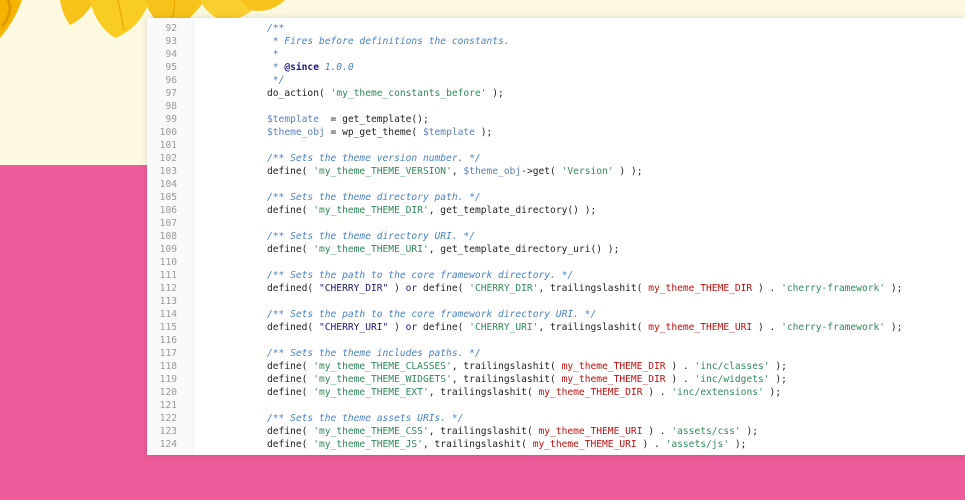 This screenshot has width=965, height=500. What do you see at coordinates (276, 80) in the screenshot?
I see `code-text: */` at bounding box center [276, 80].